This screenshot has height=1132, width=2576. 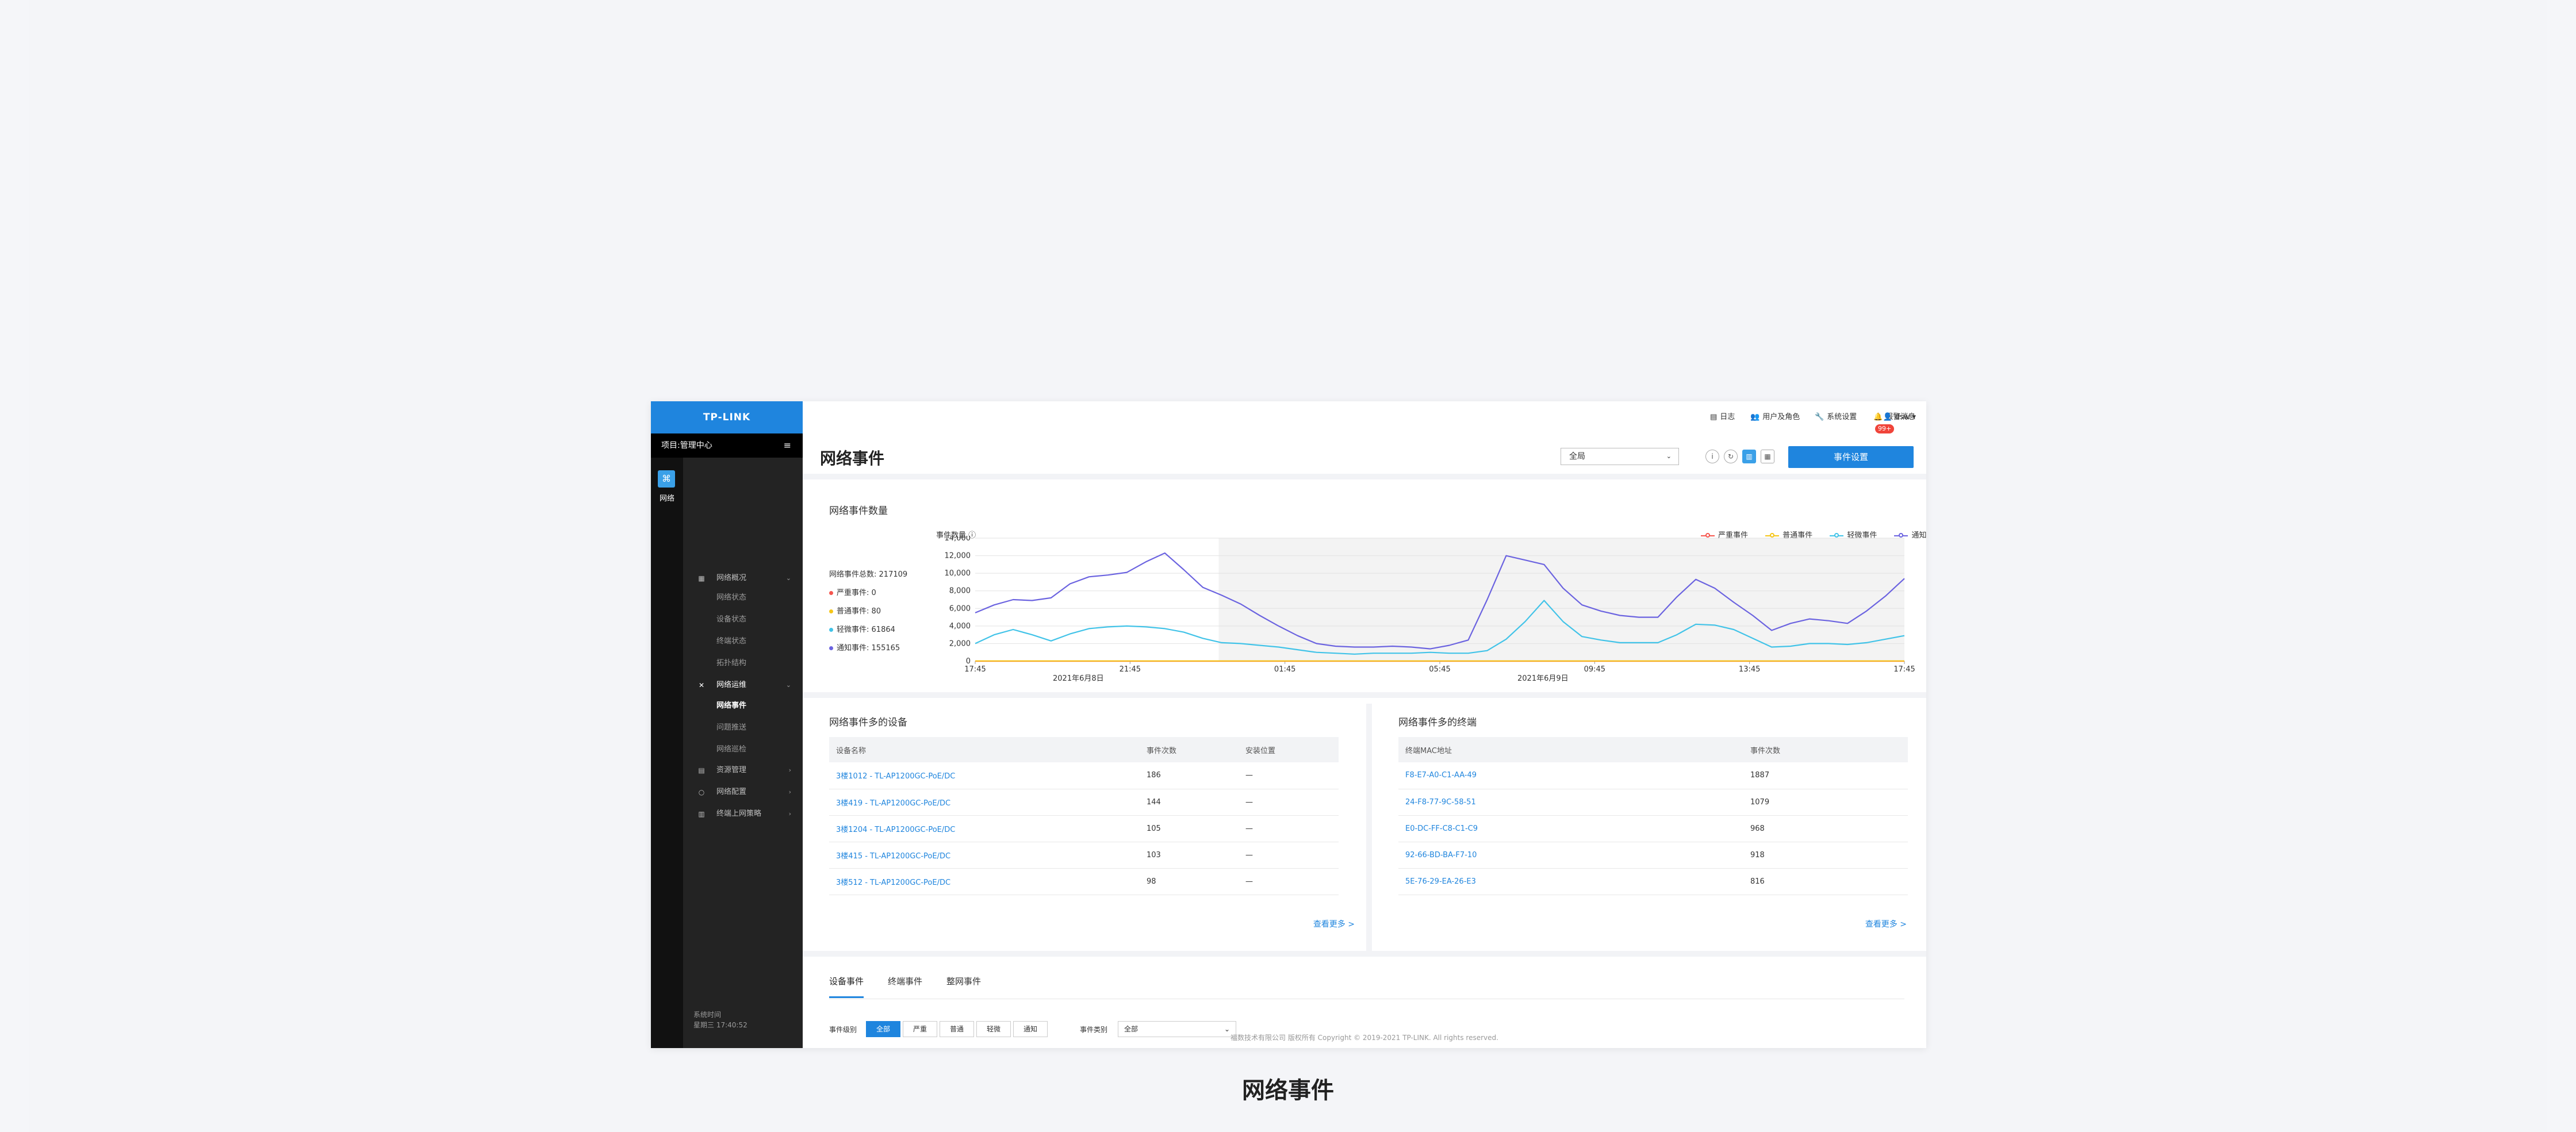 What do you see at coordinates (1577, 456) in the screenshot?
I see `scope-value: 全局` at bounding box center [1577, 456].